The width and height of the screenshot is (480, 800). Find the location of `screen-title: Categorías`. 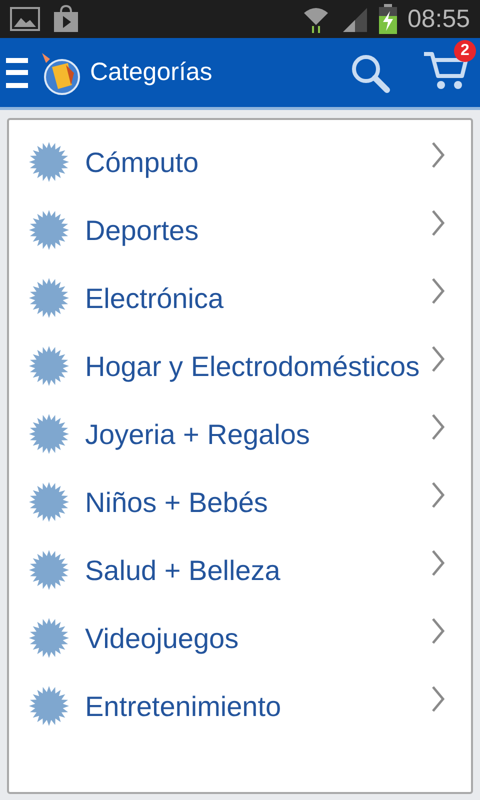

screen-title: Categorías is located at coordinates (151, 72).